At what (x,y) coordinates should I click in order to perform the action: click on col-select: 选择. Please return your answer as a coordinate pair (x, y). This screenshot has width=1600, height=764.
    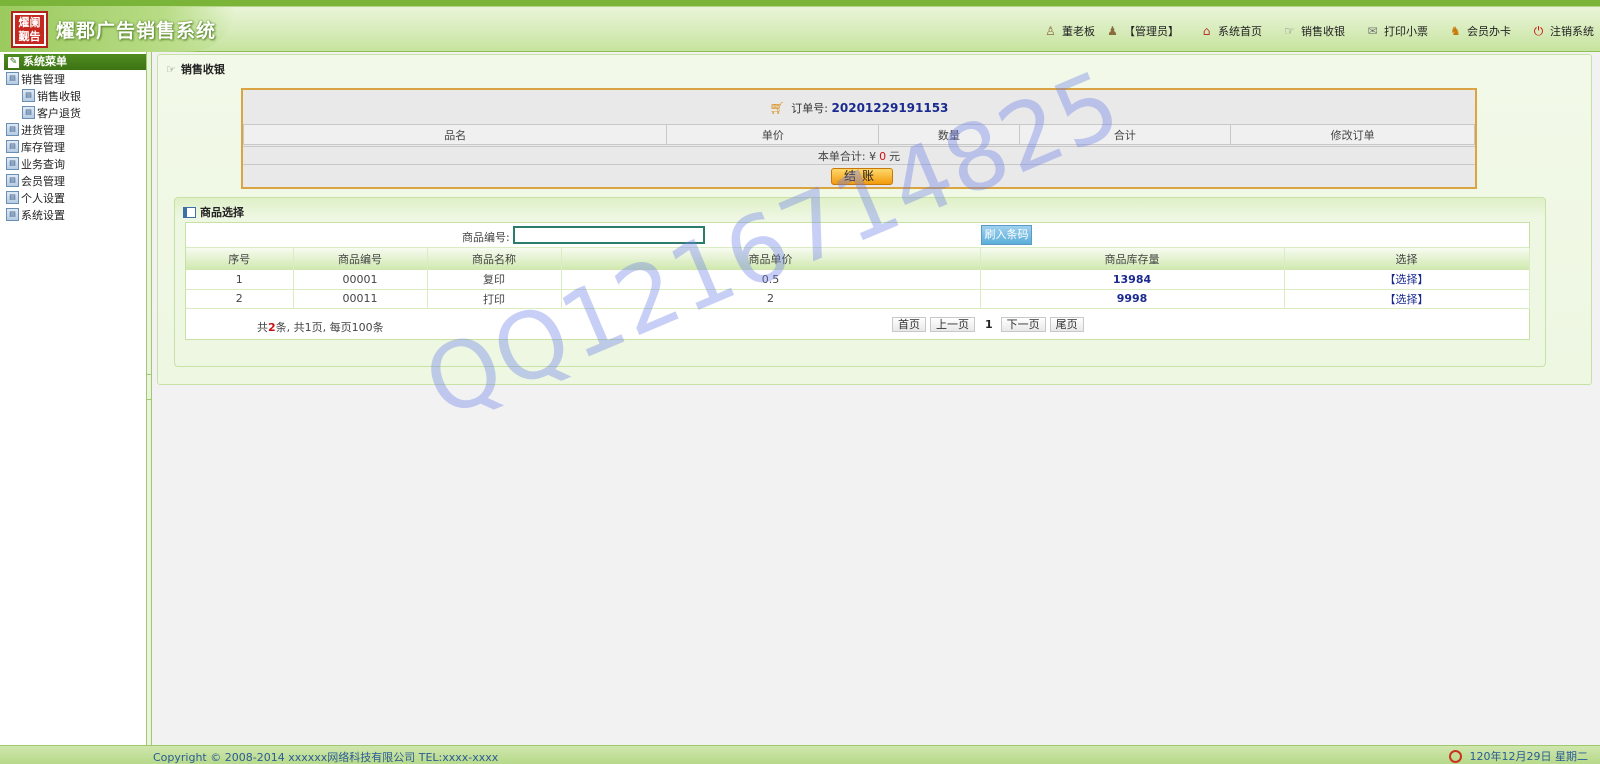
    Looking at the image, I should click on (1407, 259).